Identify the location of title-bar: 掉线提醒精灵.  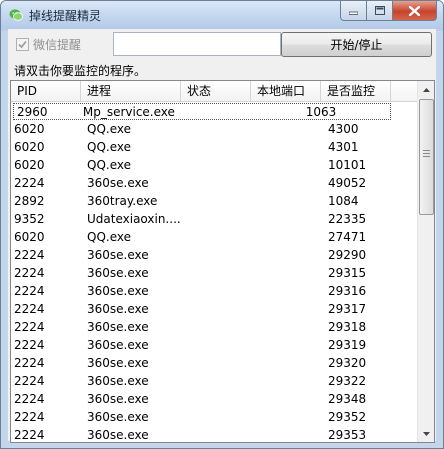
(222, 15).